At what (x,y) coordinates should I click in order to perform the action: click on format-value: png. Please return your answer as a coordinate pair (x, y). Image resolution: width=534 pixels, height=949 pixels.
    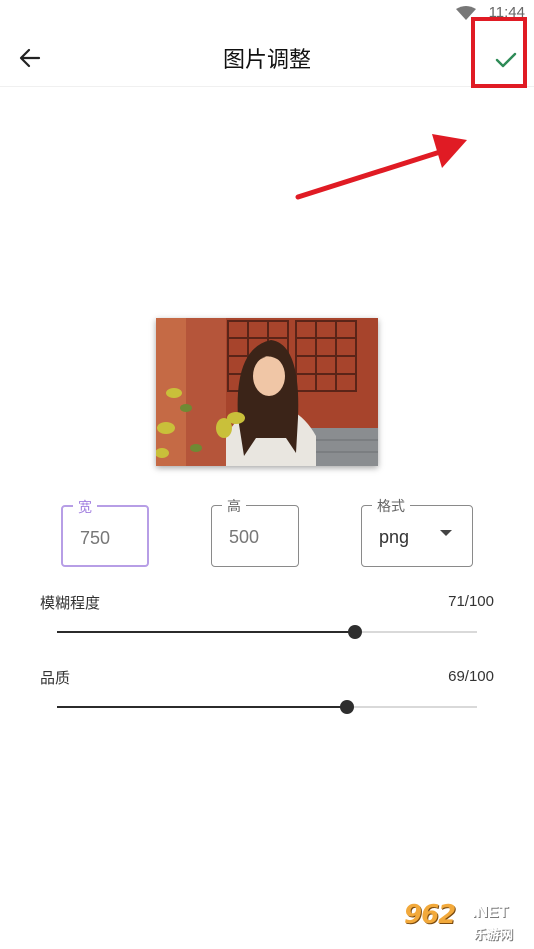
    Looking at the image, I should click on (394, 537).